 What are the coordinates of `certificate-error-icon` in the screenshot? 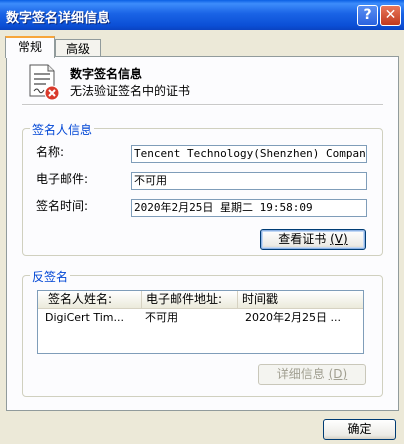 It's located at (44, 82).